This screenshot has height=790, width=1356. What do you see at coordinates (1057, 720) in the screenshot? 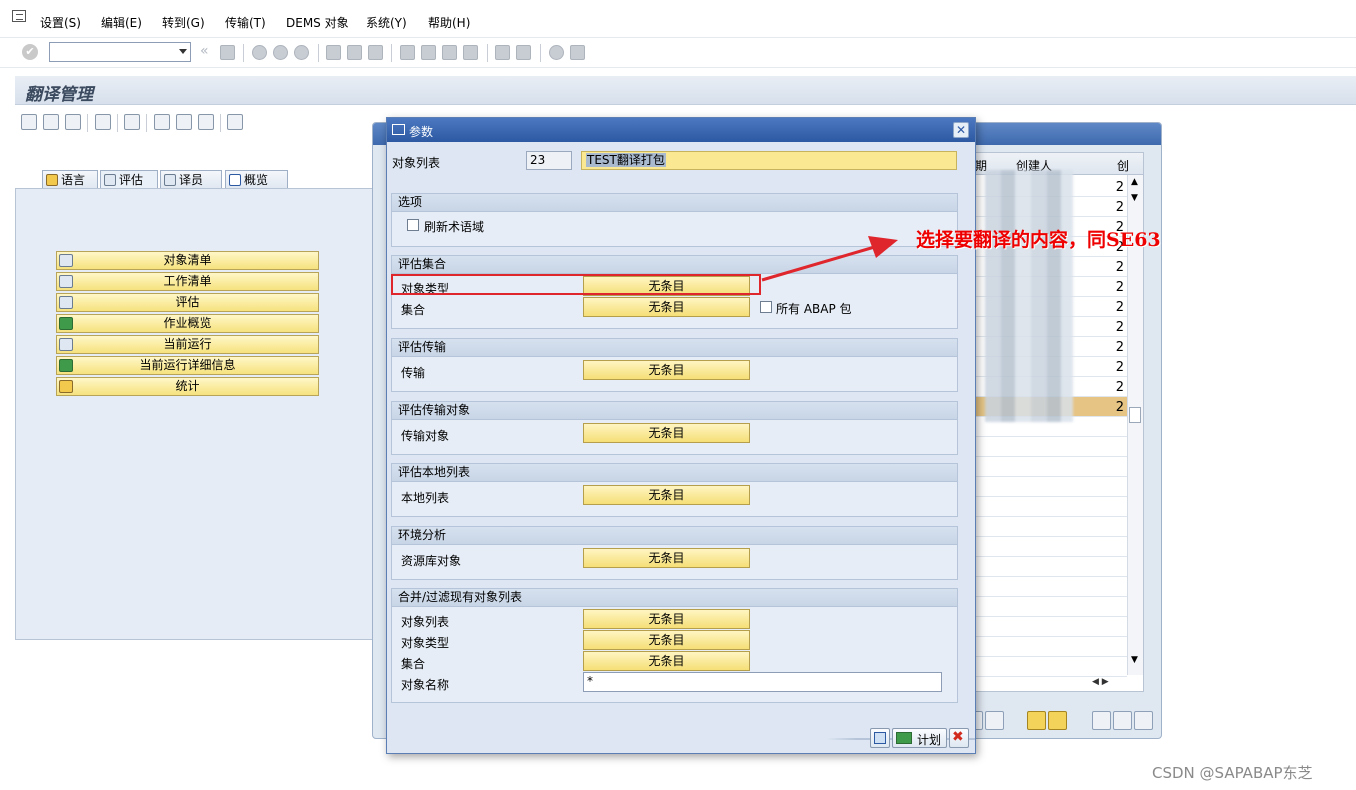
I see `refresh-icon` at bounding box center [1057, 720].